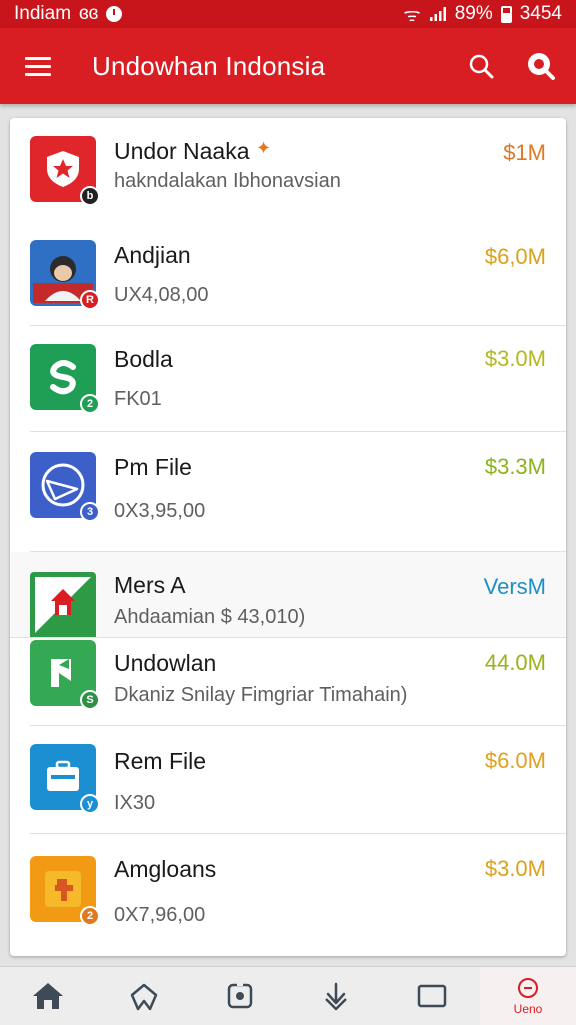  What do you see at coordinates (288, 14) in the screenshot?
I see `status-bar: Indiam ɞɞ ᯤ 89% 3454` at bounding box center [288, 14].